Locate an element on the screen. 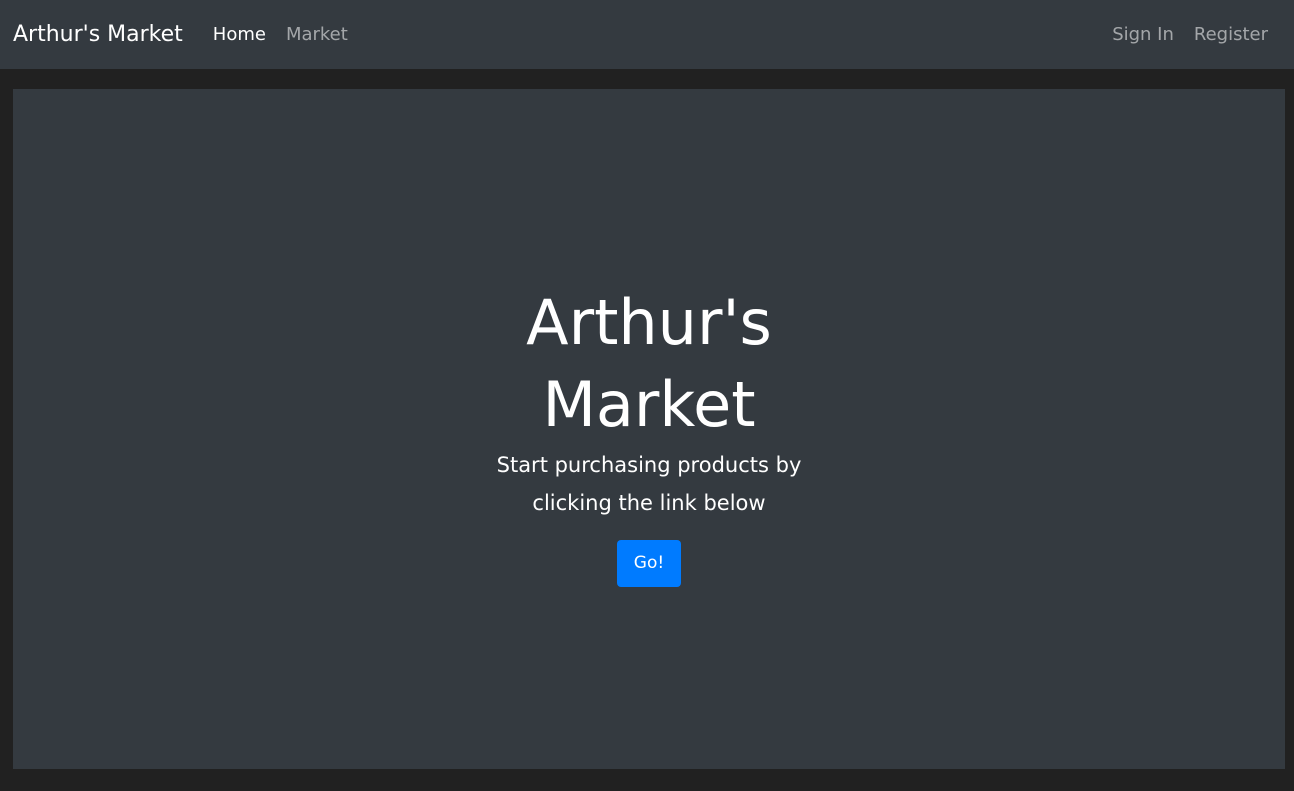  nav-right-group: Sign In Register is located at coordinates (1190, 34).